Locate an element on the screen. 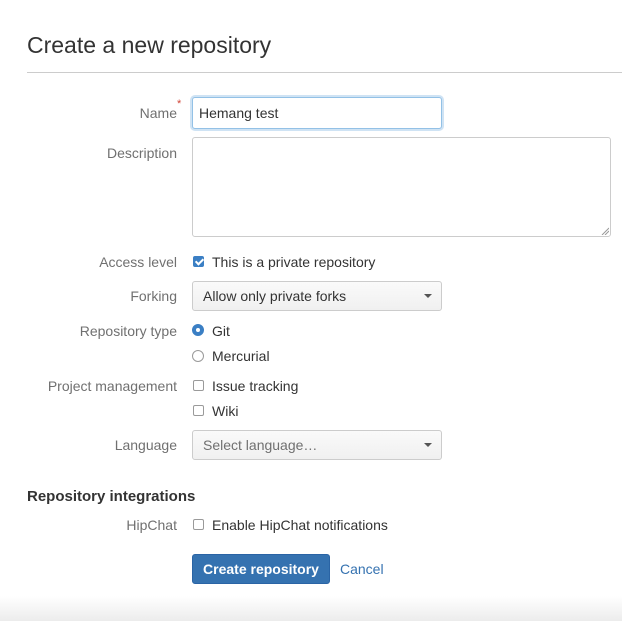  issue-tracking-option-label: Issue tracking is located at coordinates (255, 386).